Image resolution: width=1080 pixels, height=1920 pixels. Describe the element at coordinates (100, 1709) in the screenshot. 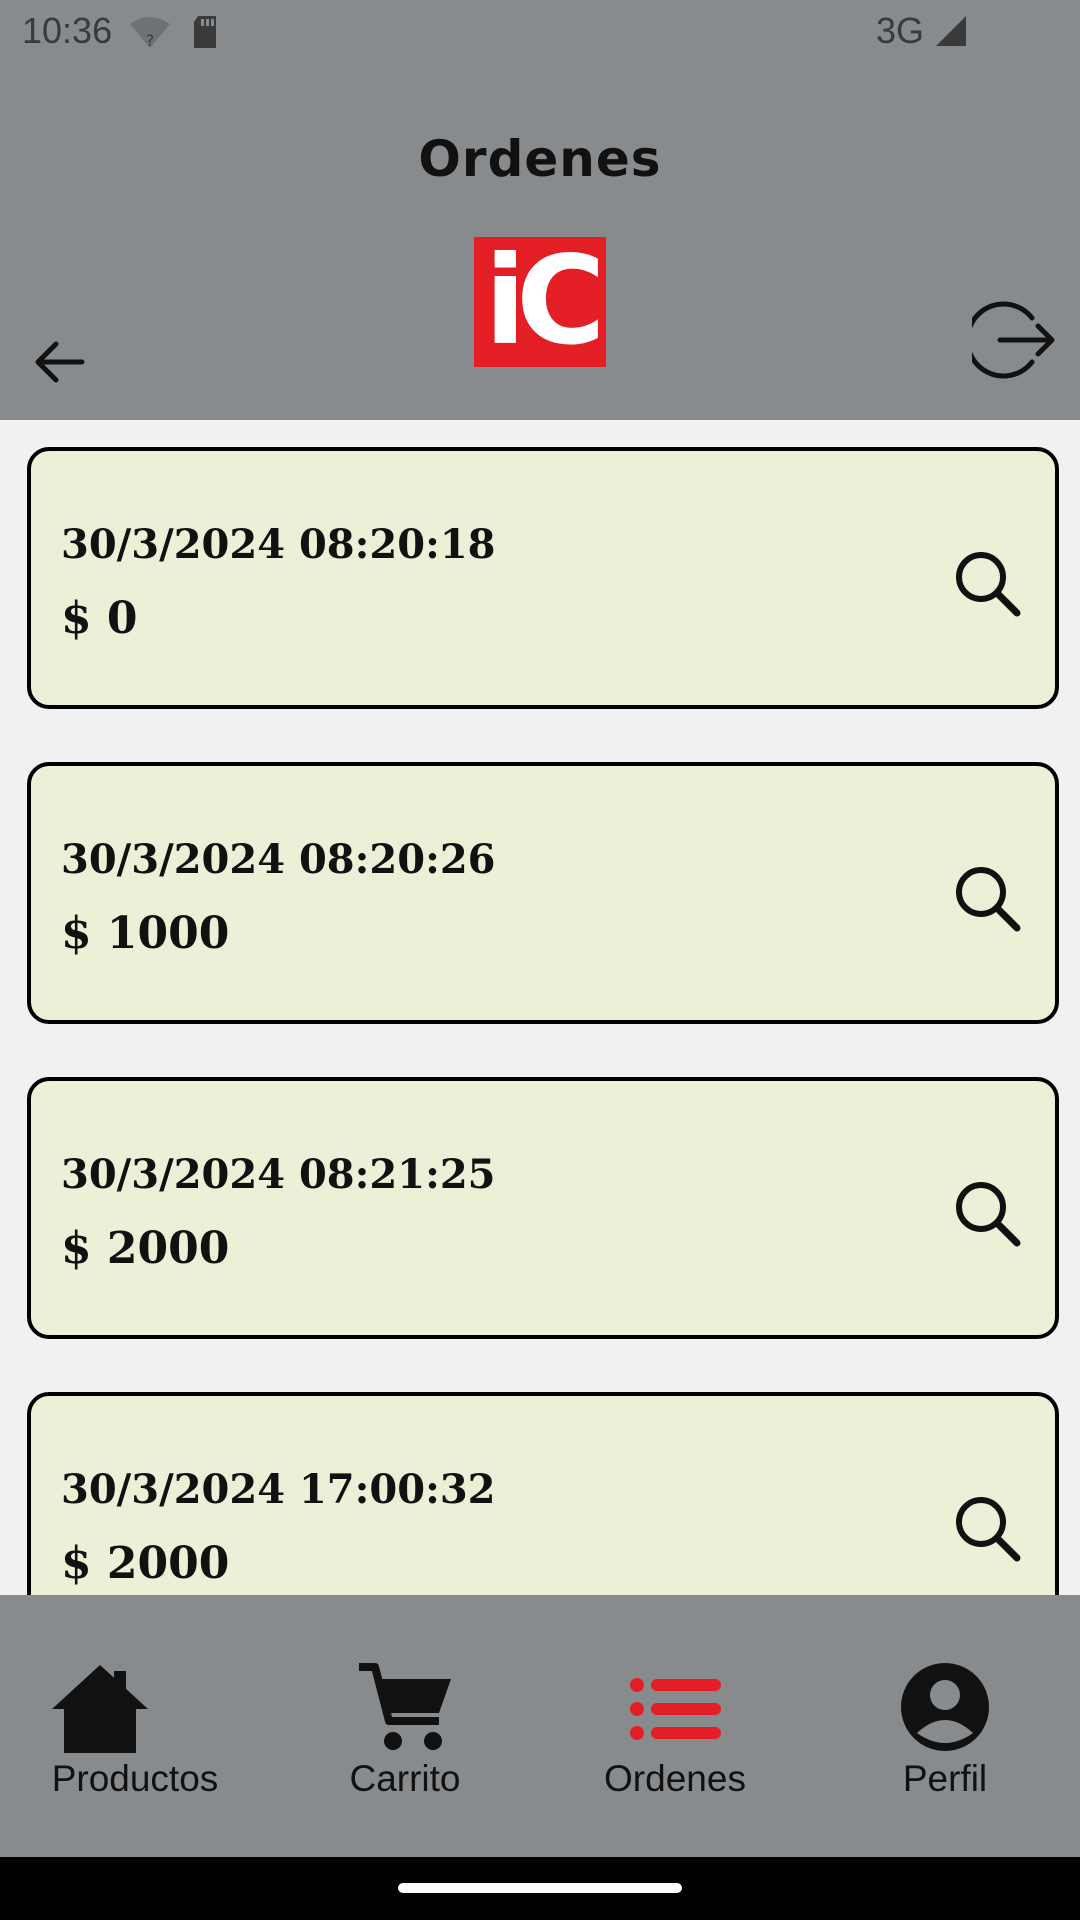

I see `home-icon` at that location.